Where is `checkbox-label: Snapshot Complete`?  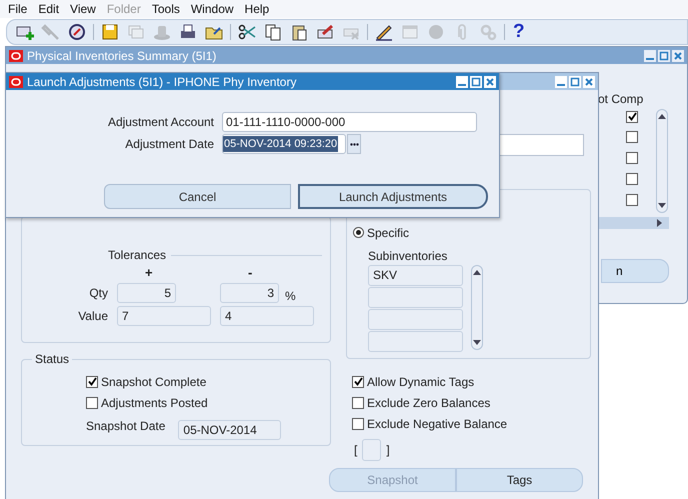 checkbox-label: Snapshot Complete is located at coordinates (153, 381).